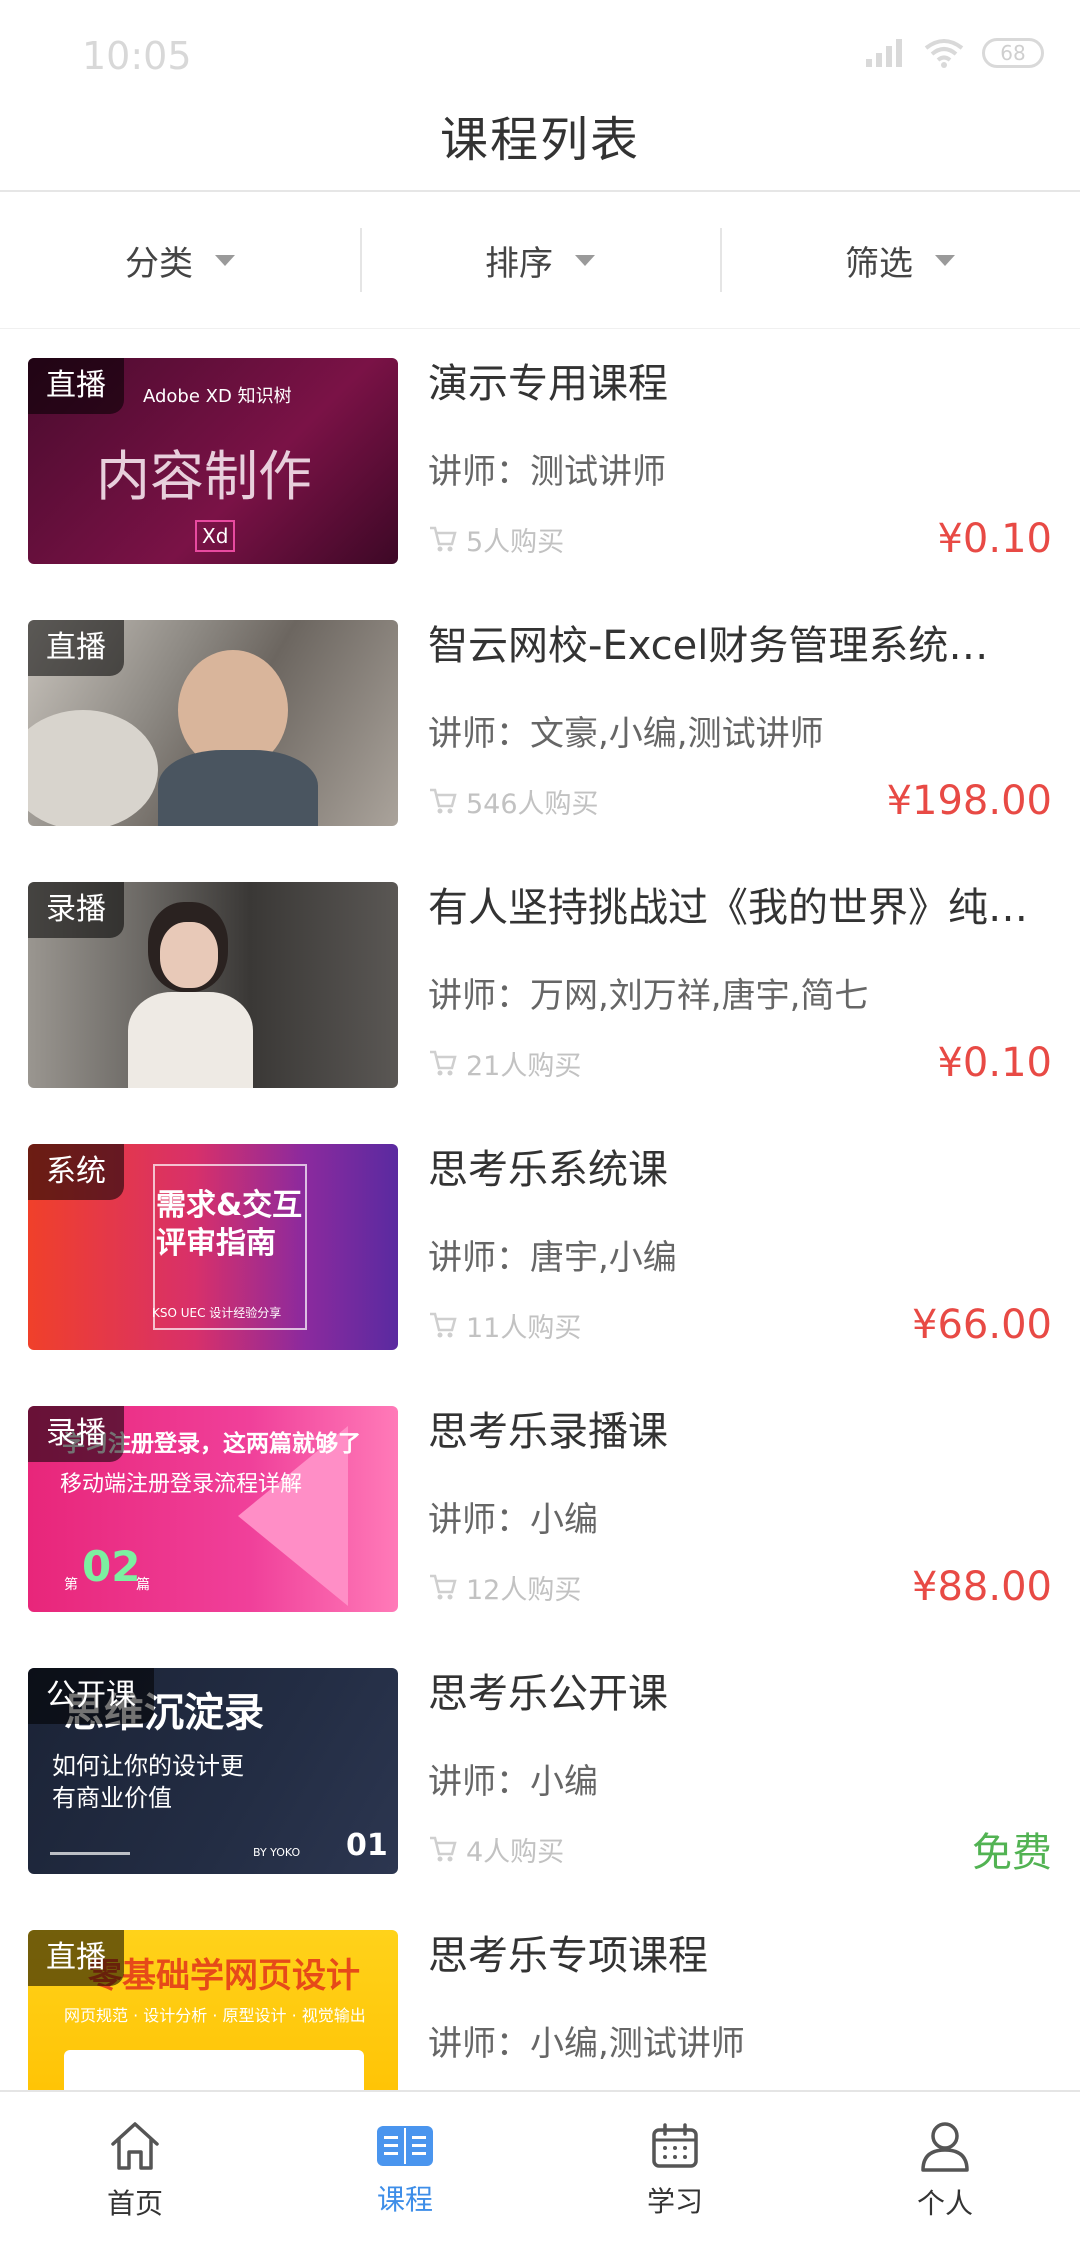 This screenshot has width=1080, height=2248. What do you see at coordinates (213, 1771) in the screenshot?
I see `course-thumbnail: 思维沉淀录 如何让你的设计更 有商业价值 BY YOKO 01 公开课` at bounding box center [213, 1771].